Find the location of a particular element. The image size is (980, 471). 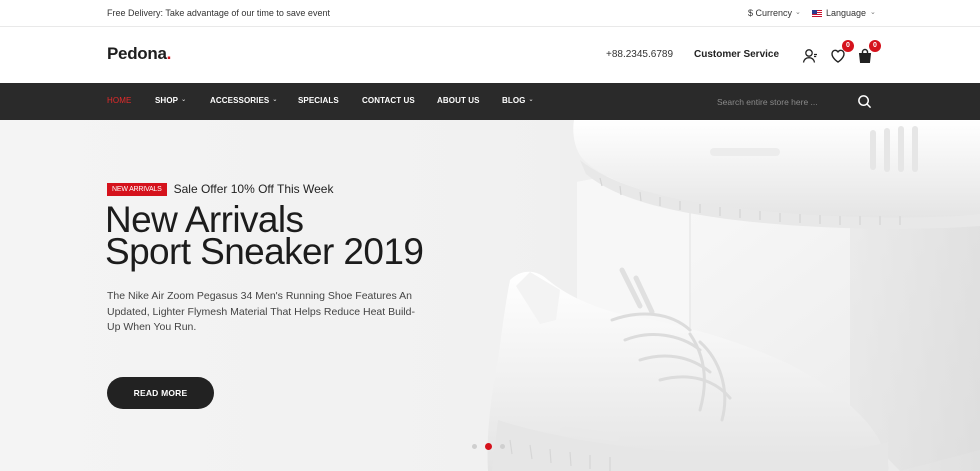

nav-item-label: BLOG is located at coordinates (514, 100).